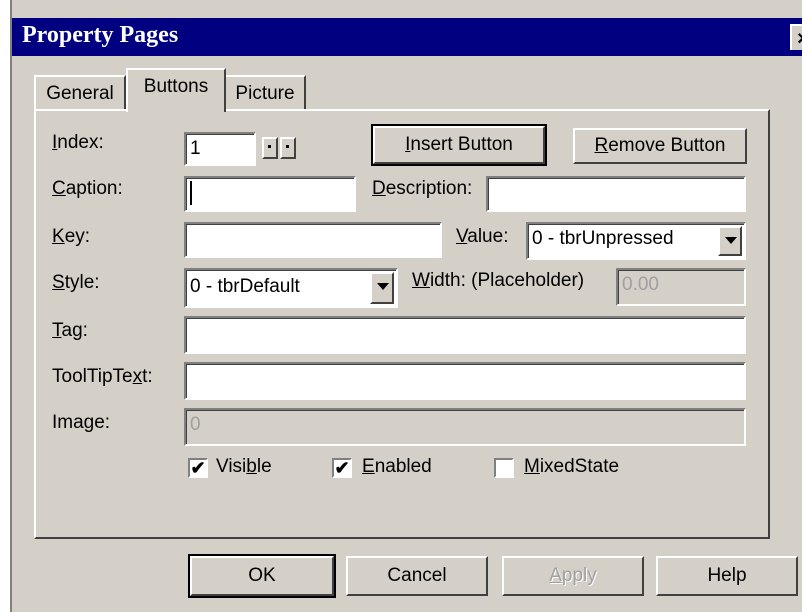 Image resolution: width=802 pixels, height=612 pixels. What do you see at coordinates (71, 236) in the screenshot?
I see `key-label: Key:` at bounding box center [71, 236].